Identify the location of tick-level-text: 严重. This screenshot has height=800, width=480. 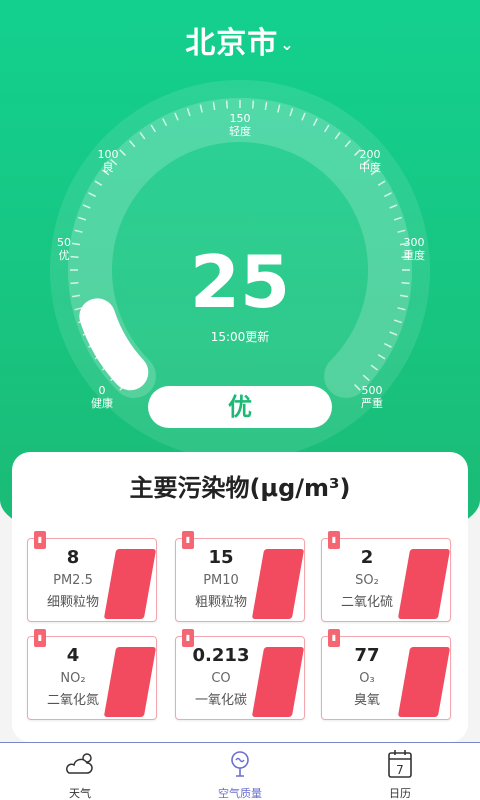
(372, 403).